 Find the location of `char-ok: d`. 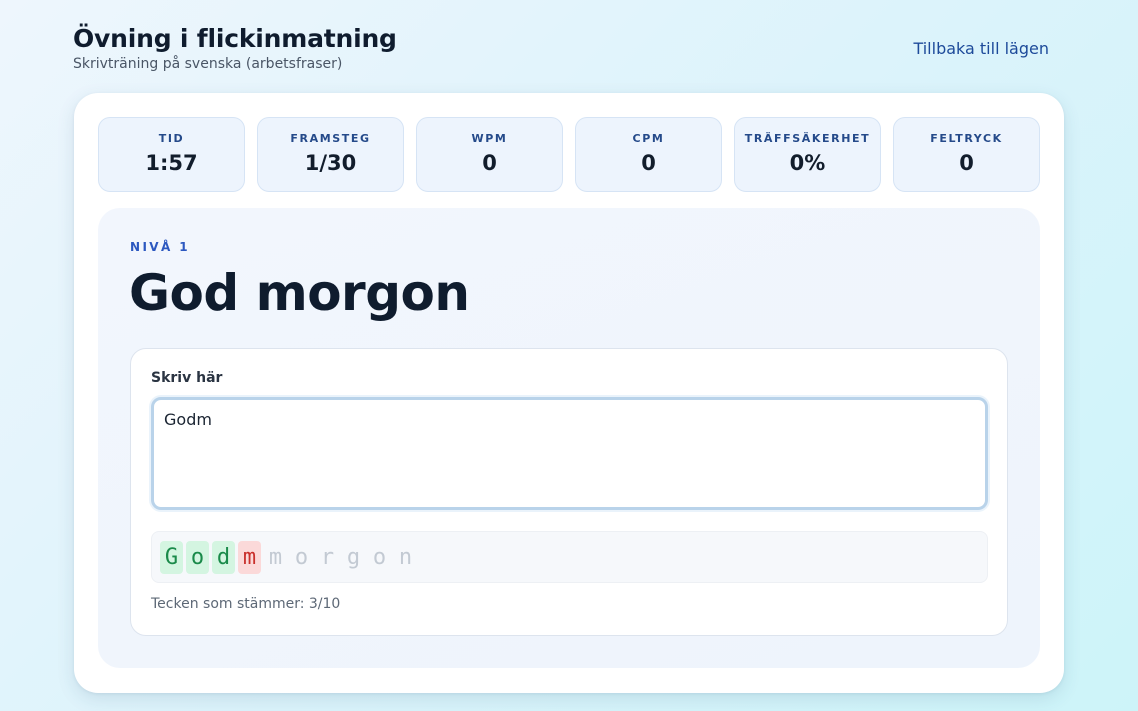

char-ok: d is located at coordinates (223, 557).